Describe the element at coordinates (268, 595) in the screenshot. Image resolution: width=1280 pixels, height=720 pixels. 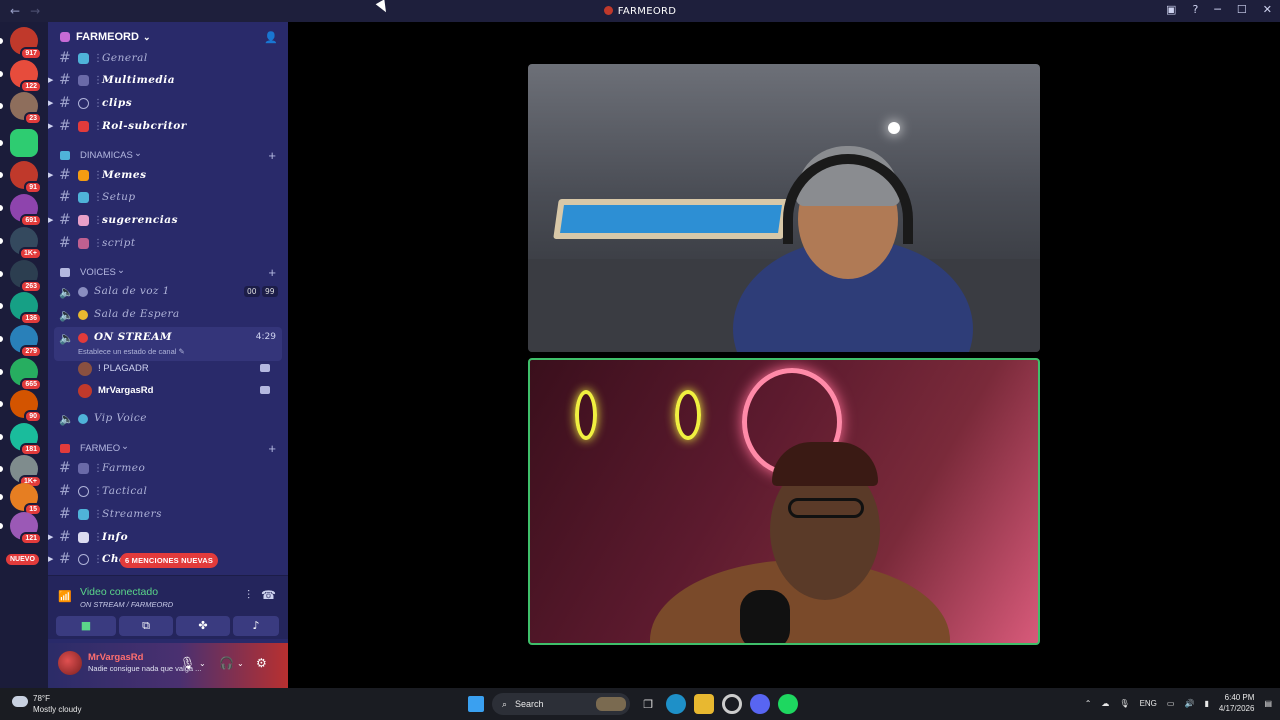
I see `disconnect-icon: ☎` at that location.